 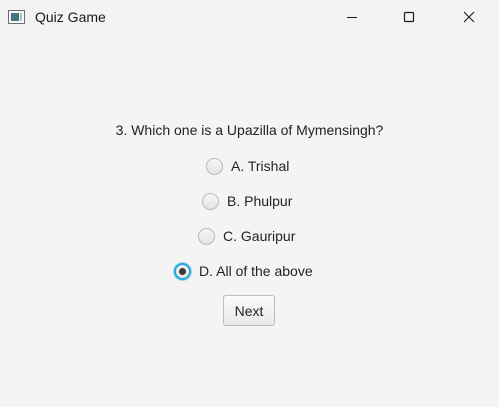 I want to click on radio-button-b, so click(x=210, y=201).